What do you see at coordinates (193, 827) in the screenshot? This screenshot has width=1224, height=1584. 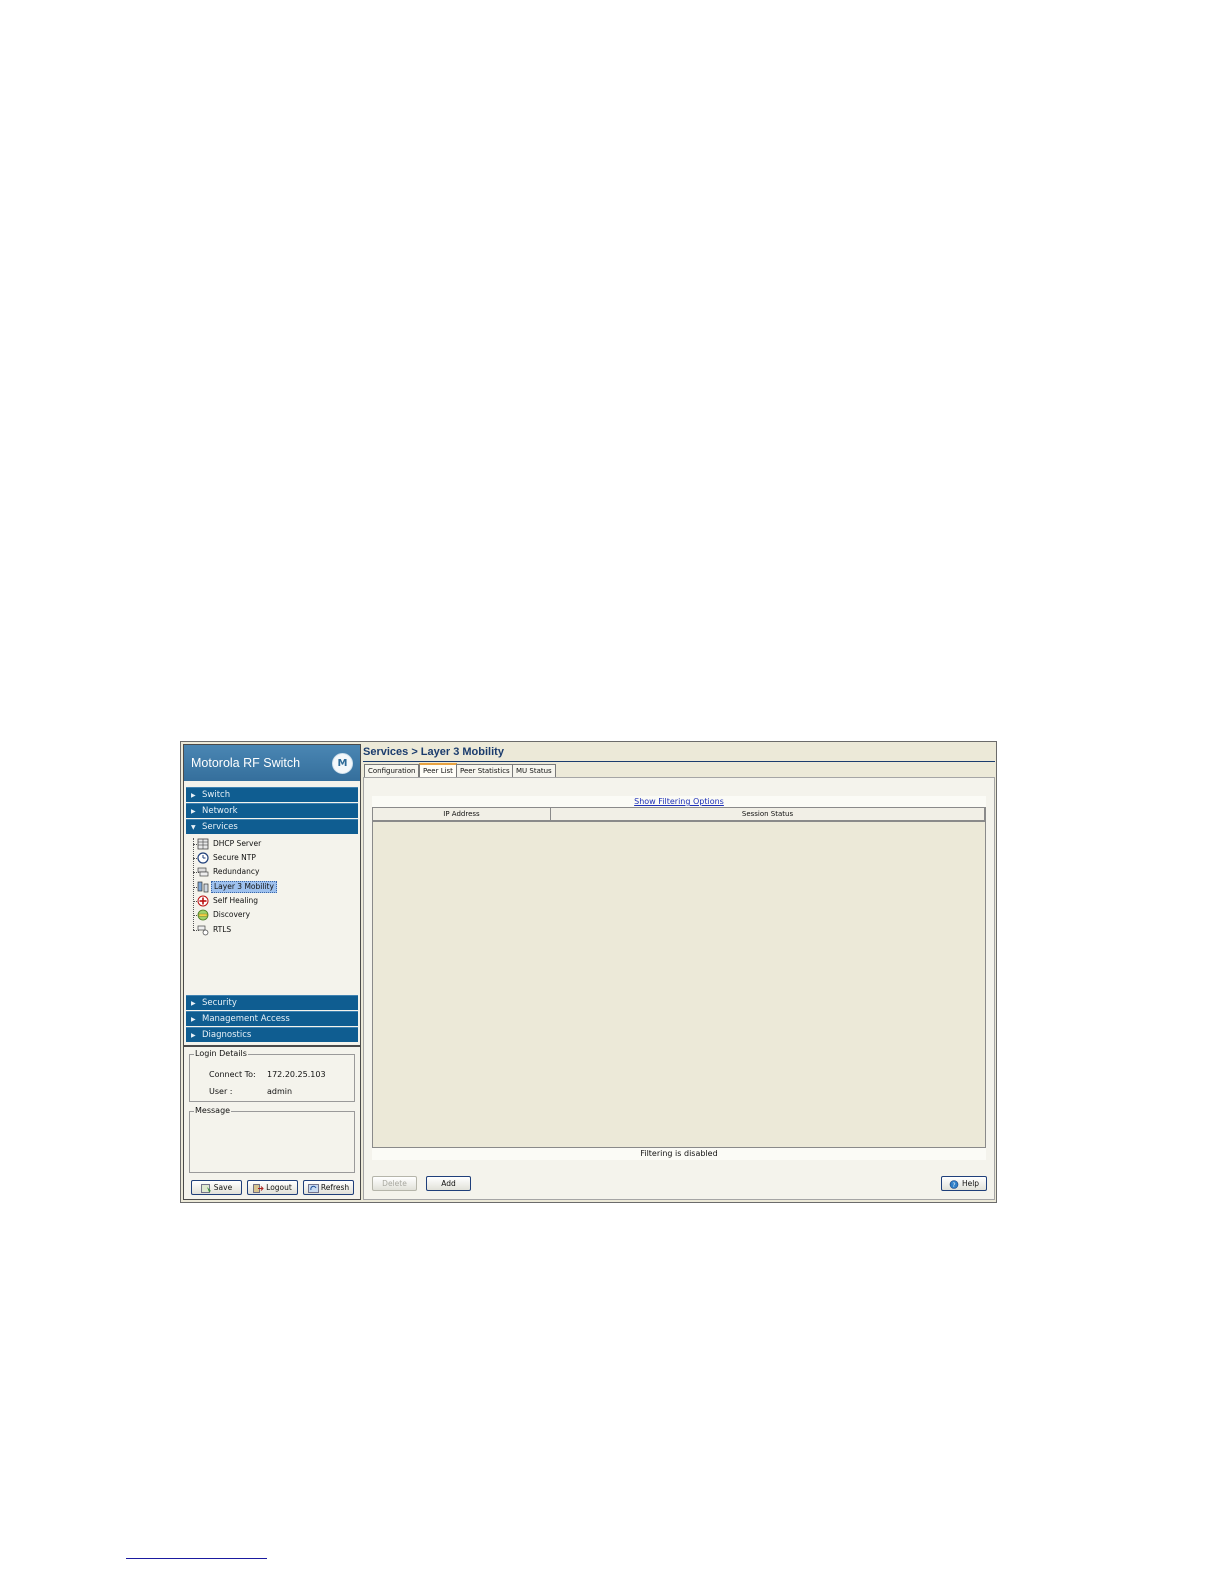 I see `chevron-down-icon: ▼` at bounding box center [193, 827].